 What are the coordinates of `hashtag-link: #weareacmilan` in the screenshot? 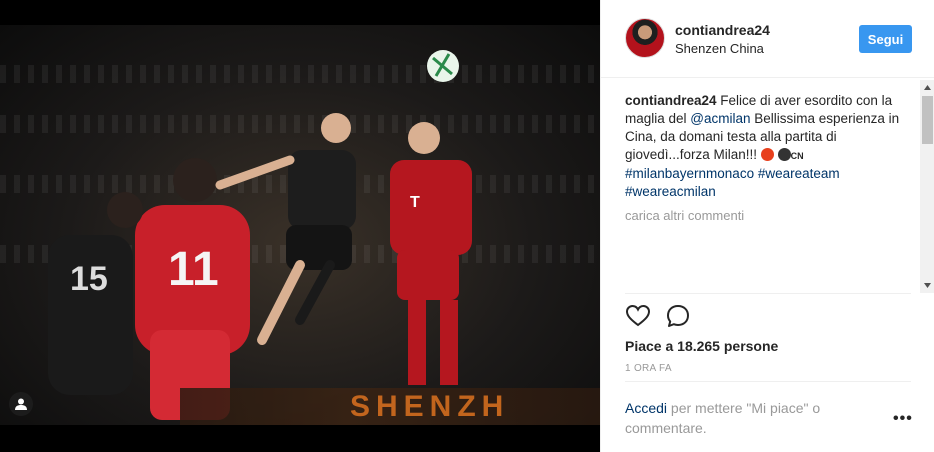 It's located at (670, 191).